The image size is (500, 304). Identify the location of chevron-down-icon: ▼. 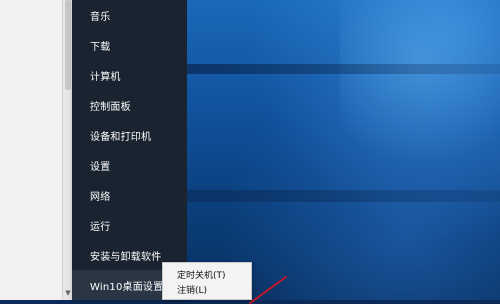
(68, 293).